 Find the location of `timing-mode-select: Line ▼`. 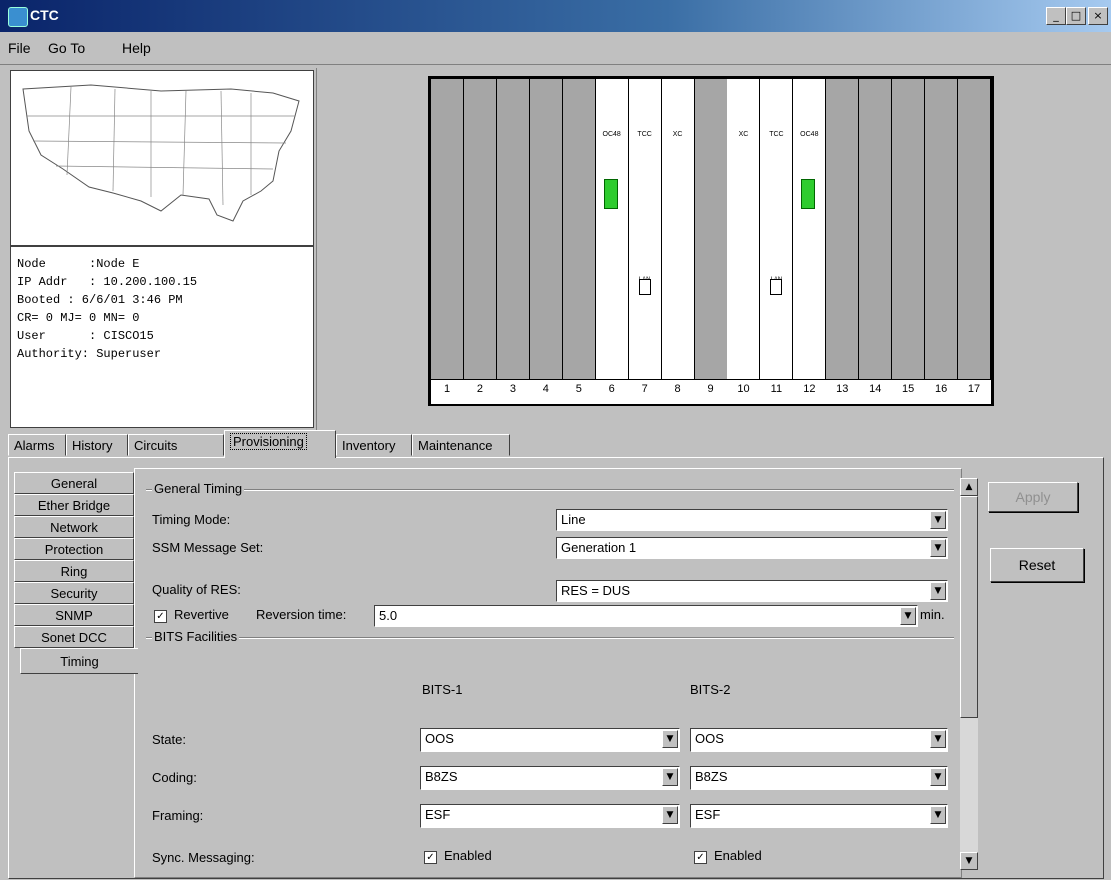

timing-mode-select: Line ▼ is located at coordinates (752, 520).